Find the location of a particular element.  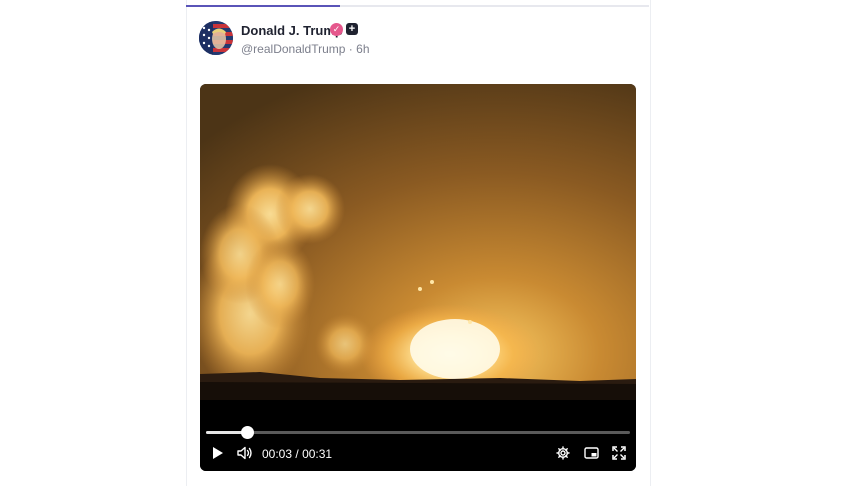

play-icon is located at coordinates (217, 455).